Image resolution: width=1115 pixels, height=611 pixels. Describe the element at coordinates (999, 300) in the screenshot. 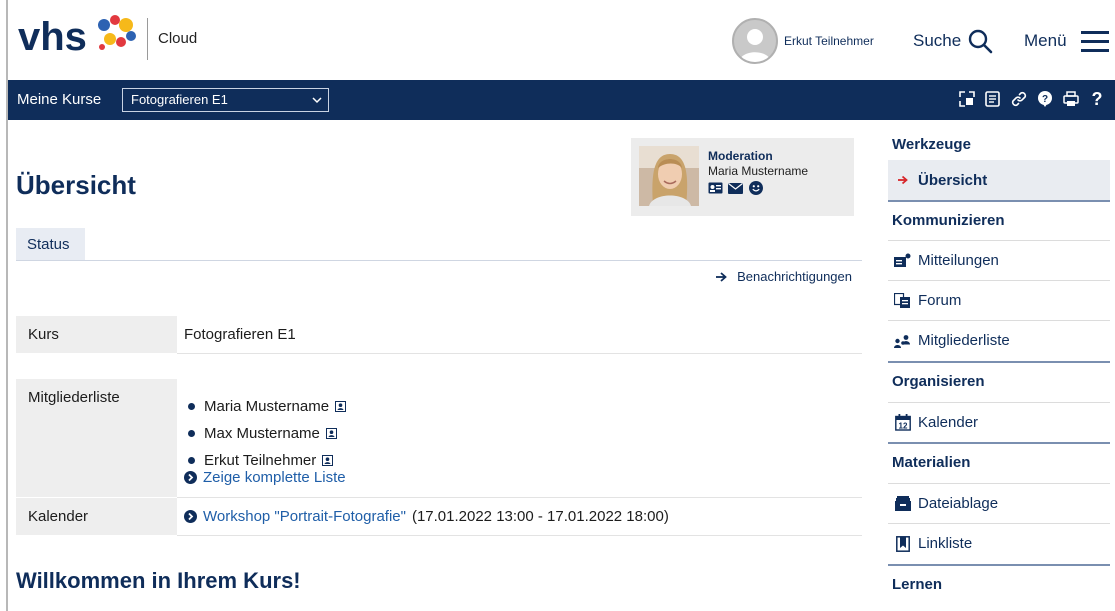

I see `sidebar-item-forum: Forum` at that location.